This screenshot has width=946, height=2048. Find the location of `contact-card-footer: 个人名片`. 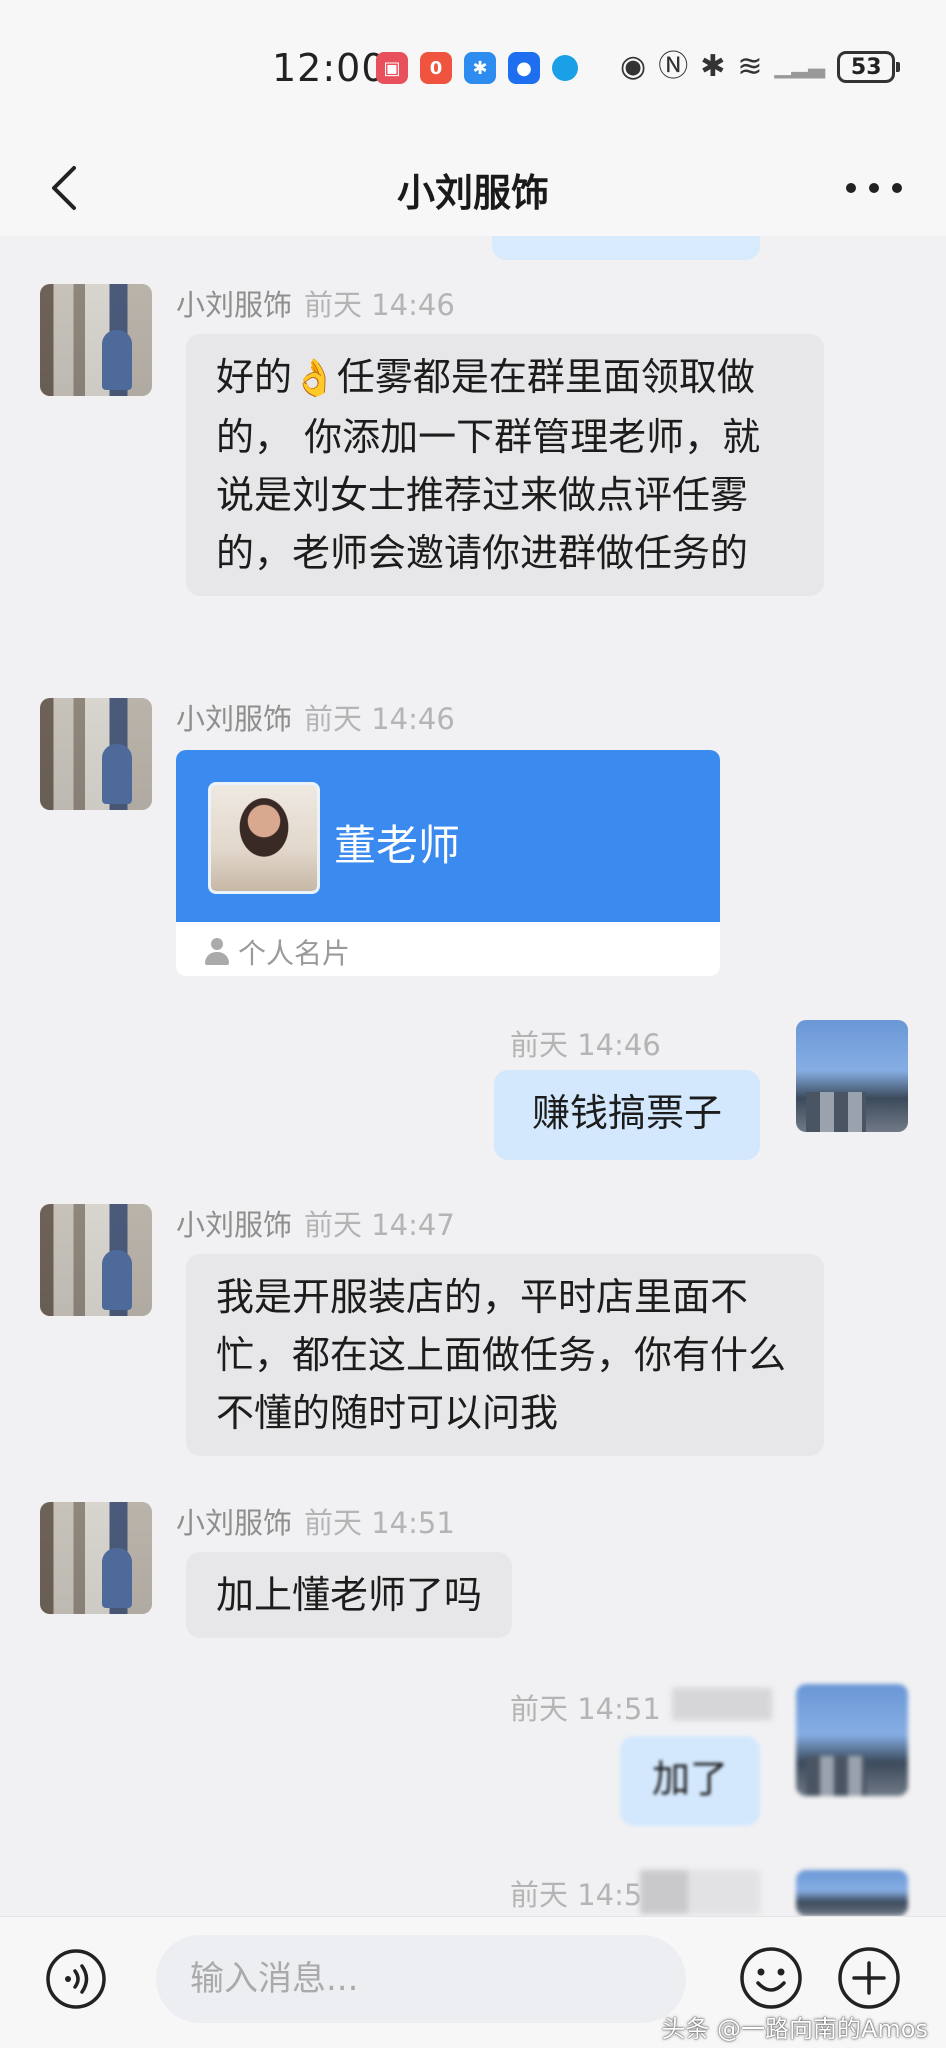

contact-card-footer: 个人名片 is located at coordinates (277, 952).